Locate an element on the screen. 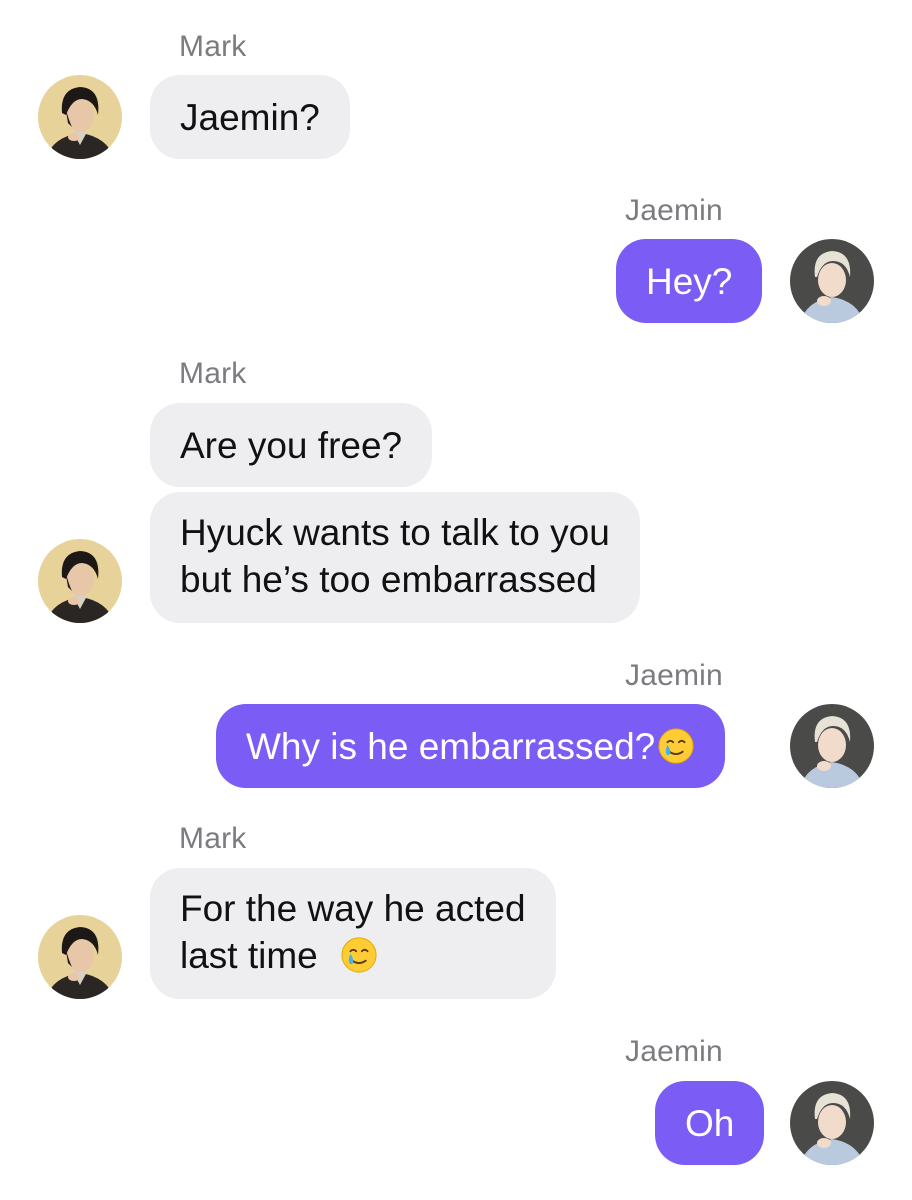 Image resolution: width=912 pixels, height=1200 pixels. outgoing-message-bubble: Oh is located at coordinates (710, 1123).